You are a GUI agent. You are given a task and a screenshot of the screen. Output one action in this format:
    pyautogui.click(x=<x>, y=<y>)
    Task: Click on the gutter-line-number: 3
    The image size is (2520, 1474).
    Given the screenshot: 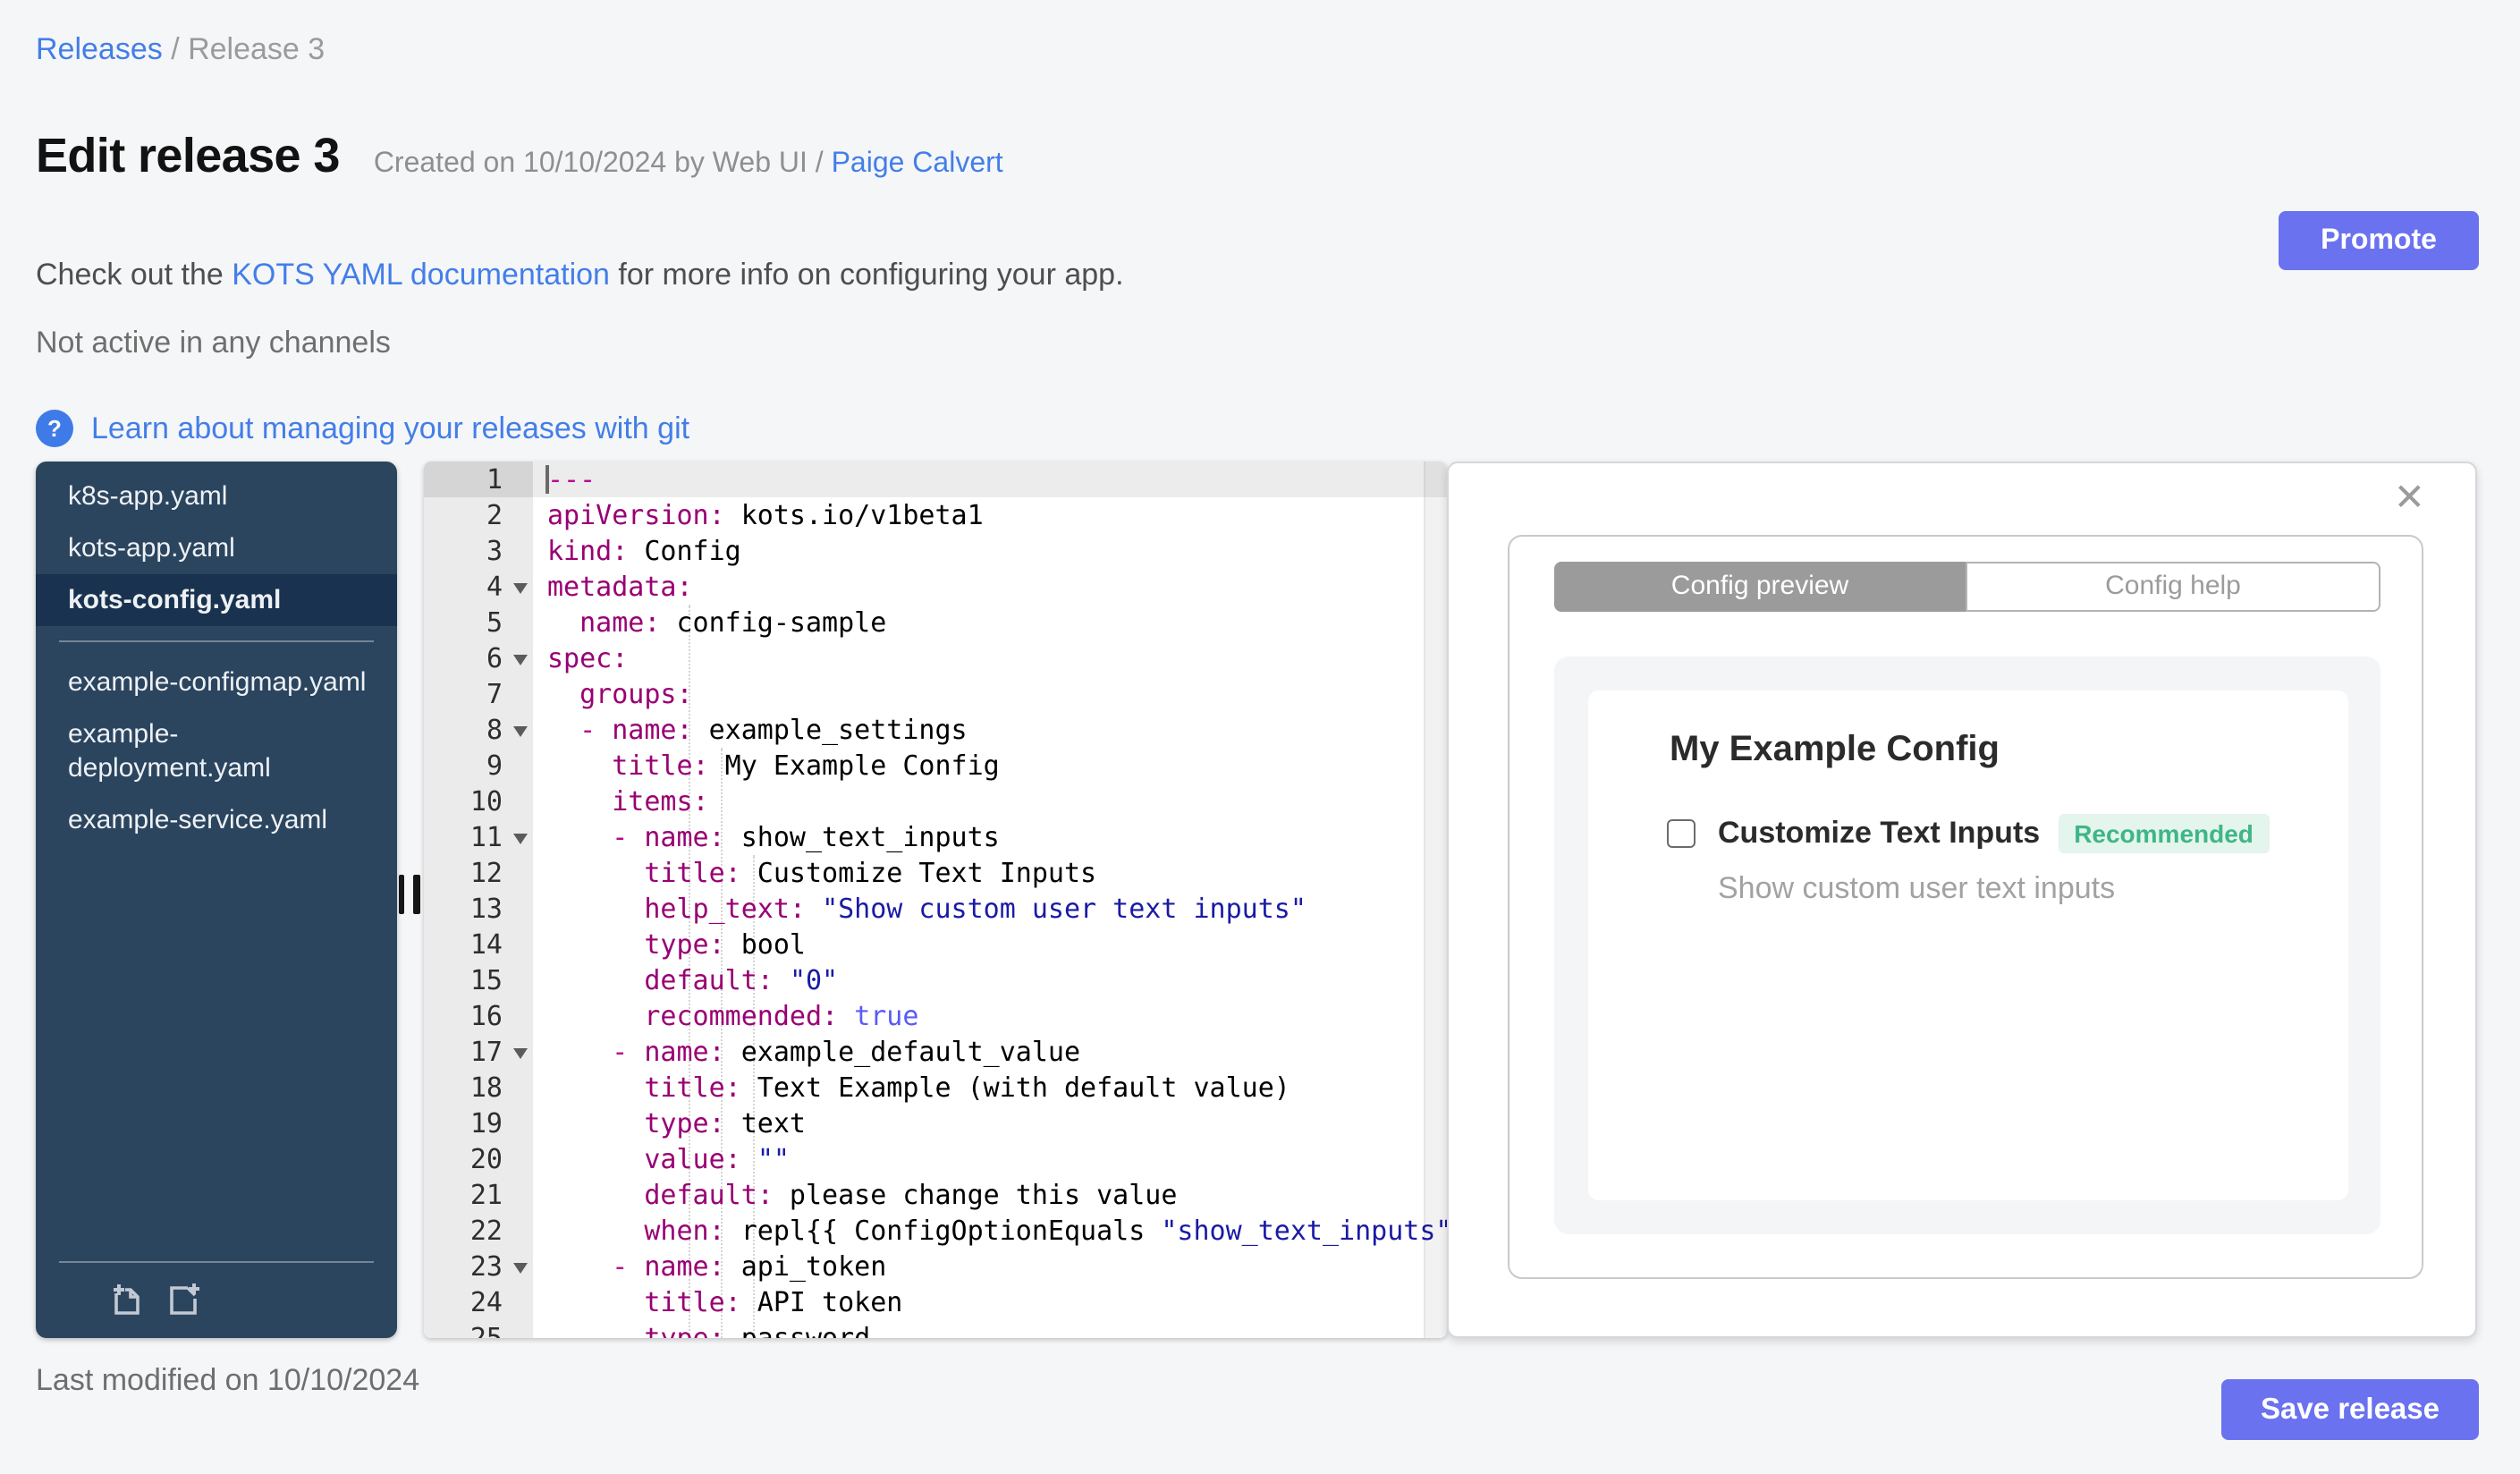 What is the action you would take?
    pyautogui.click(x=478, y=551)
    